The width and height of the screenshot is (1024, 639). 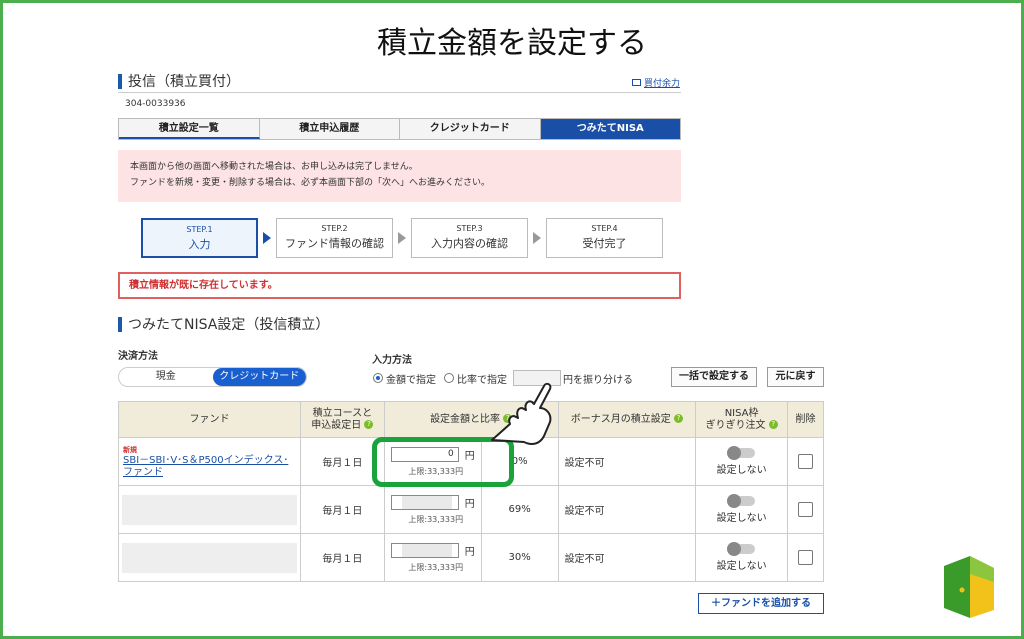 What do you see at coordinates (310, 183) in the screenshot?
I see `notice-line-2: ファンドを新規・変更・削除する場合は、必ず本画面下部の「次へ」へお進みください。` at bounding box center [310, 183].